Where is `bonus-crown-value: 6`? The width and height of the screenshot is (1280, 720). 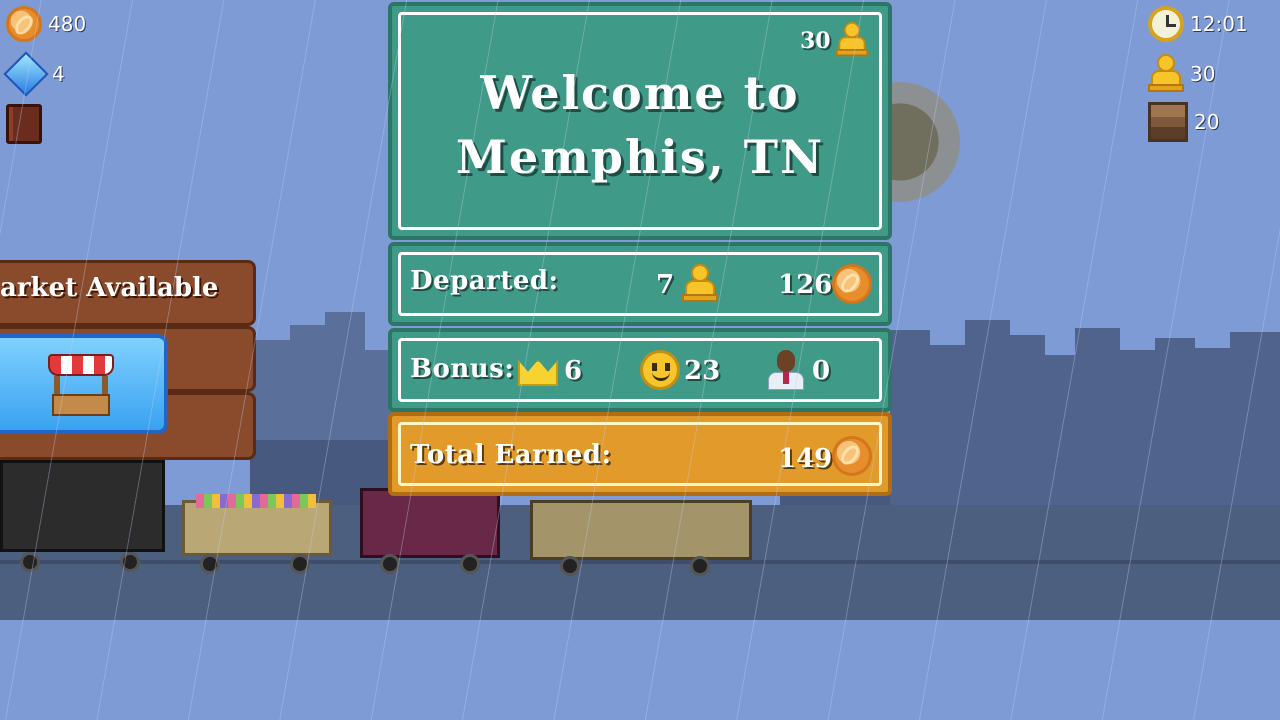 bonus-crown-value: 6 is located at coordinates (573, 371).